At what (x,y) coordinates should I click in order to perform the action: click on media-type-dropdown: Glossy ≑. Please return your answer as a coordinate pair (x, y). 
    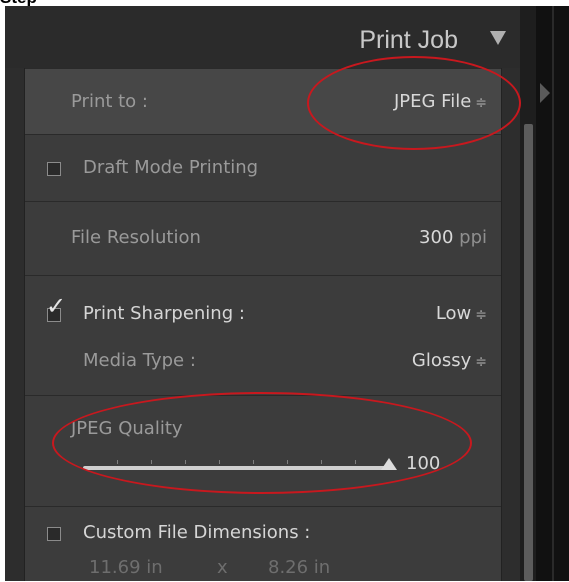
    Looking at the image, I should click on (449, 360).